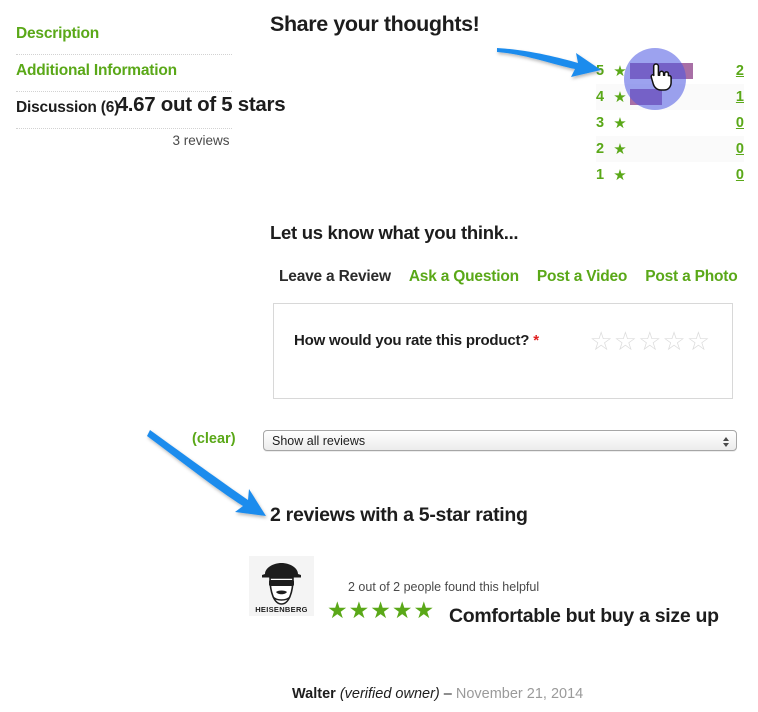 This screenshot has width=758, height=712. Describe the element at coordinates (505, 18) in the screenshot. I see `main-column: Share your thoughts!` at that location.